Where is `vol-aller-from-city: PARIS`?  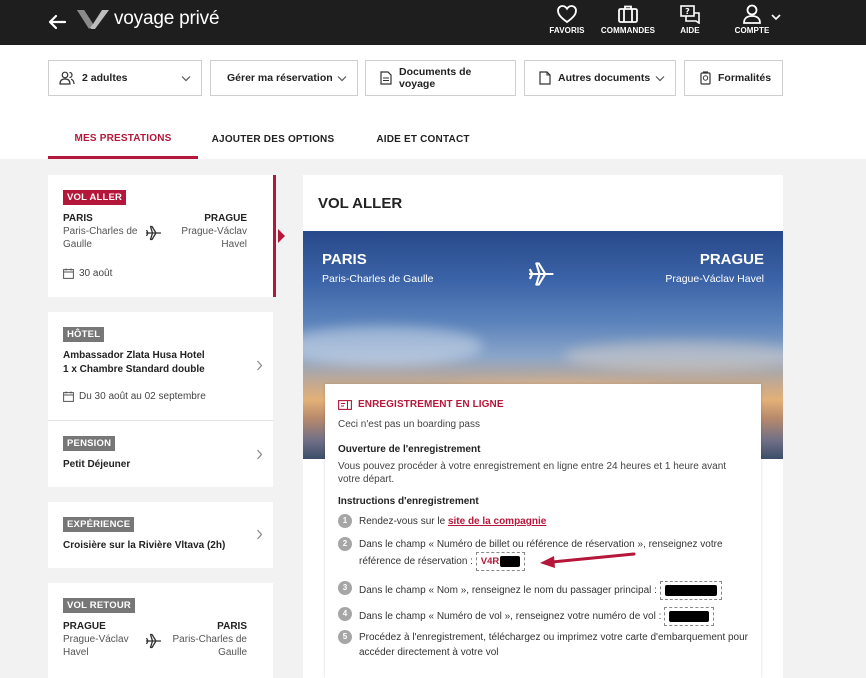 vol-aller-from-city: PARIS is located at coordinates (78, 218).